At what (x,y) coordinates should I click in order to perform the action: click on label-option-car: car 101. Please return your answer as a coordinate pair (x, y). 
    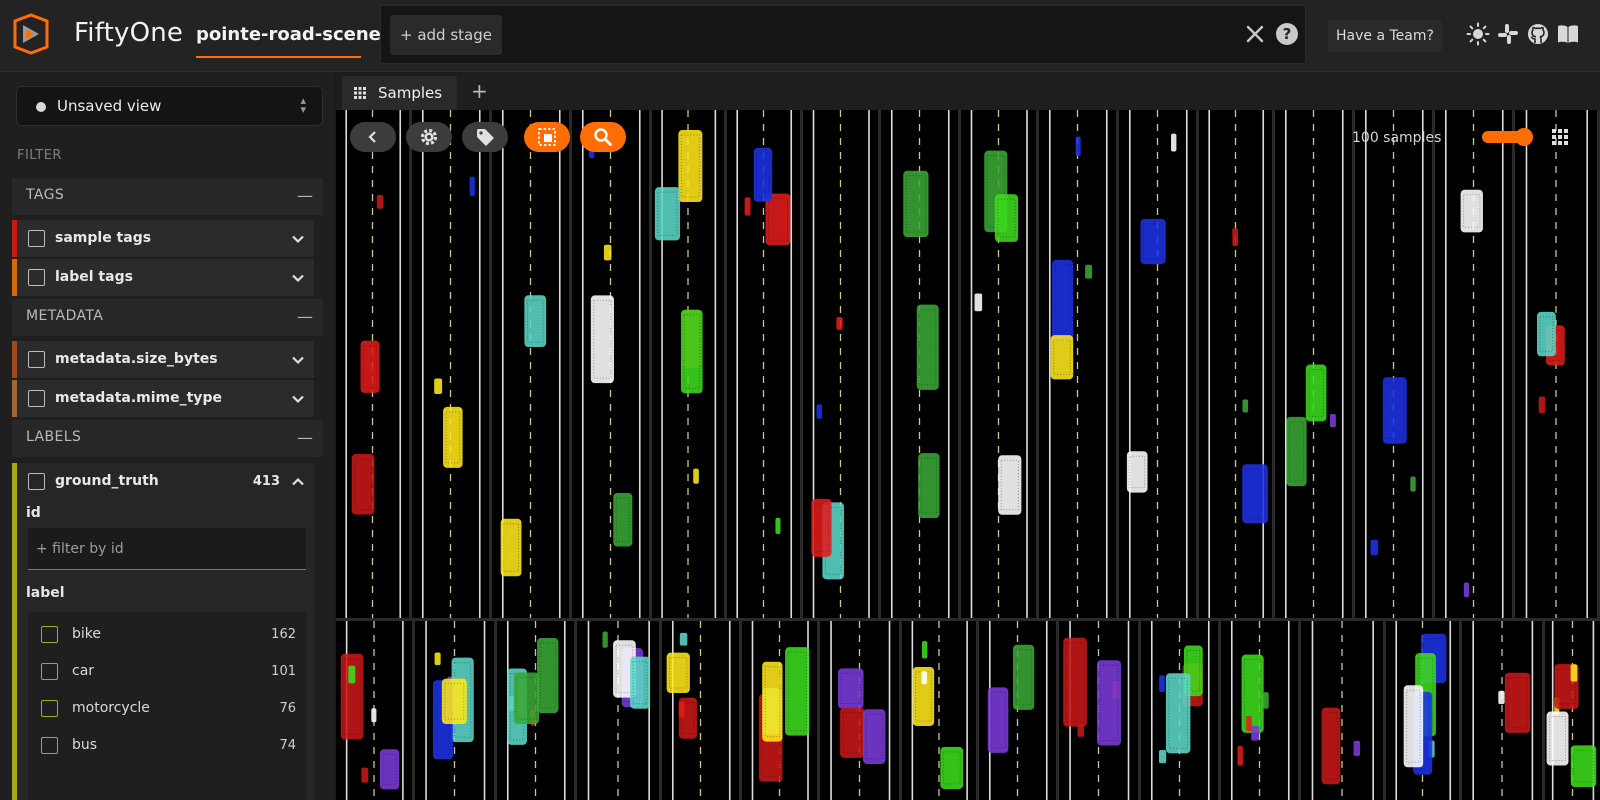
    Looking at the image, I should click on (167, 671).